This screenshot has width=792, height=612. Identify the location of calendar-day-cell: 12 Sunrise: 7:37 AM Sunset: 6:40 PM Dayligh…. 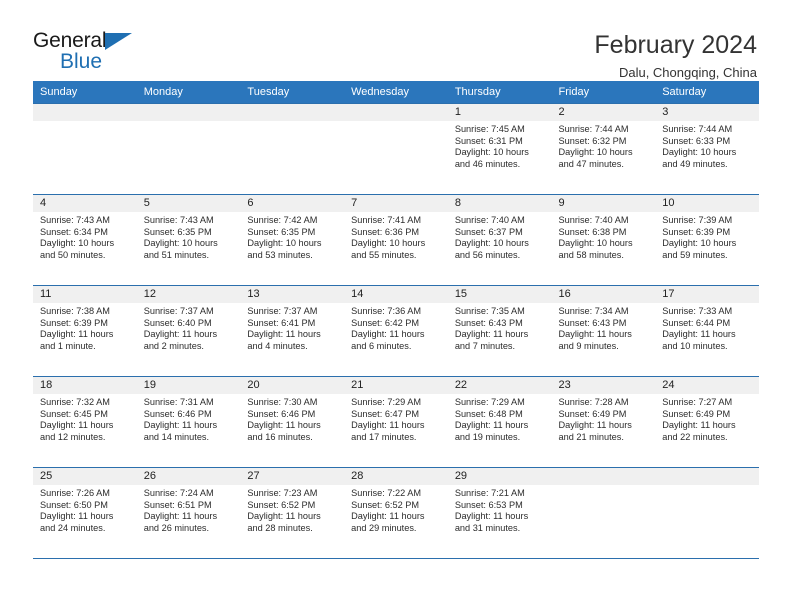
(188, 331).